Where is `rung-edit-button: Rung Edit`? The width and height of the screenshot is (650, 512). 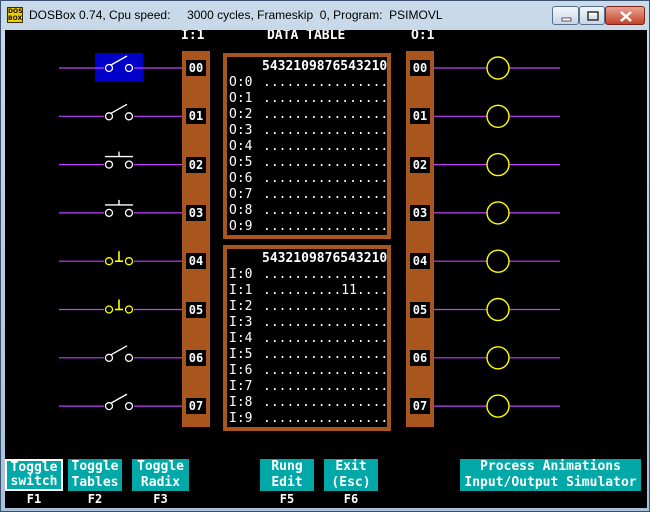
rung-edit-button: Rung Edit is located at coordinates (287, 475).